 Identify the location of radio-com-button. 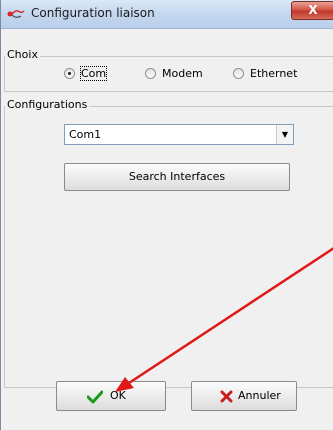
(69, 73).